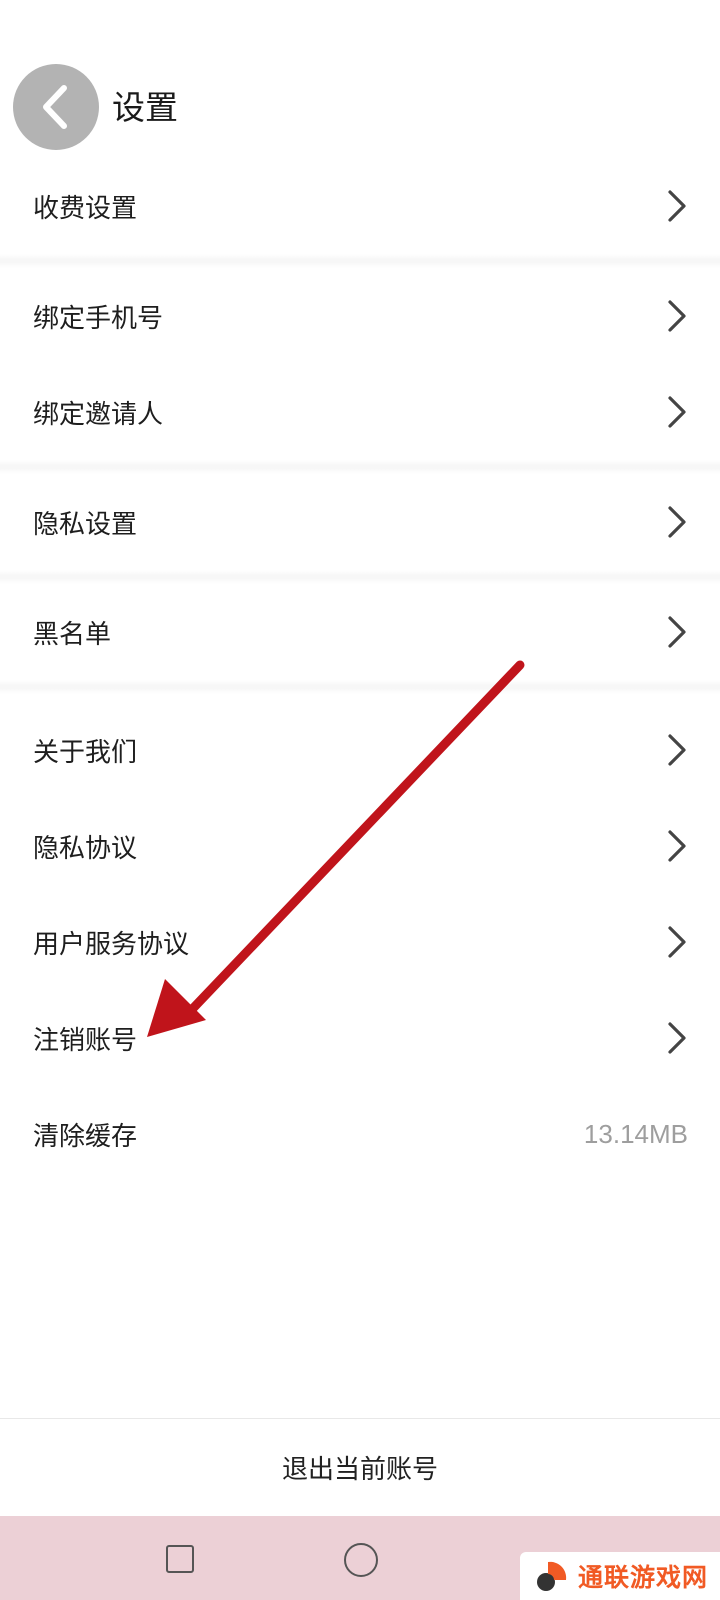 This screenshot has width=720, height=1600. Describe the element at coordinates (85, 848) in the screenshot. I see `settings-item-label: 隐私协议` at that location.